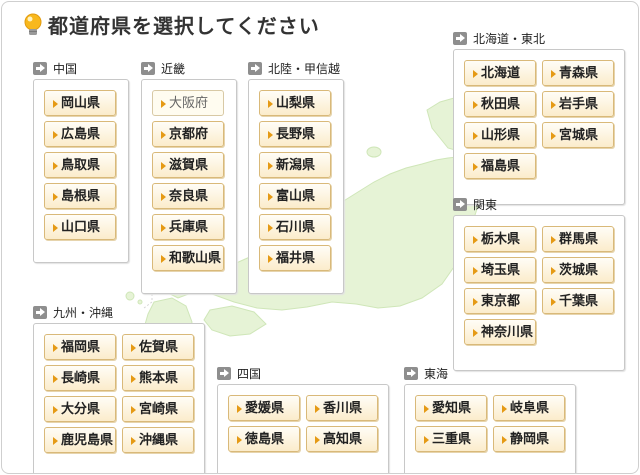 This screenshot has width=640, height=475. I want to click on prefecture-label: 長崎県, so click(81, 378).